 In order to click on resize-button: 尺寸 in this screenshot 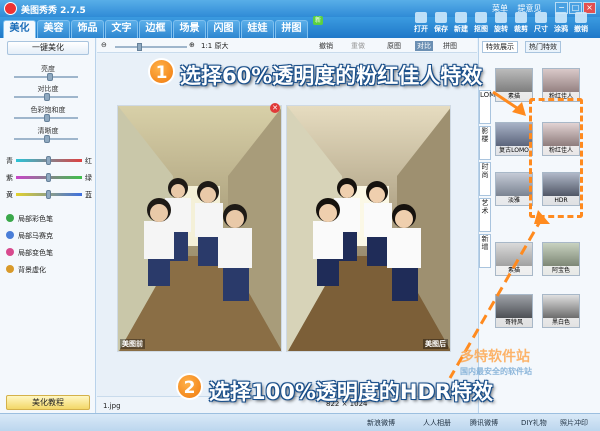, I will do `click(541, 23)`.